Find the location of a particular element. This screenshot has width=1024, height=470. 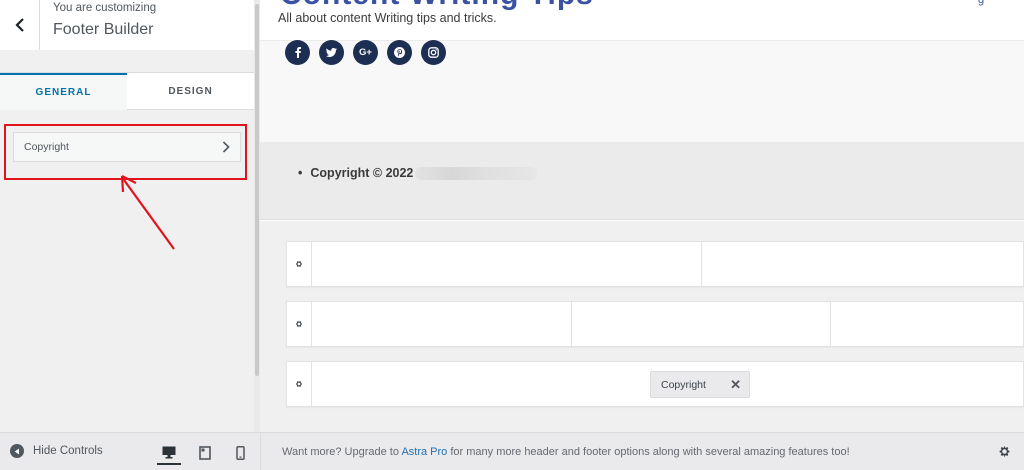

desktop-icon is located at coordinates (169, 452).